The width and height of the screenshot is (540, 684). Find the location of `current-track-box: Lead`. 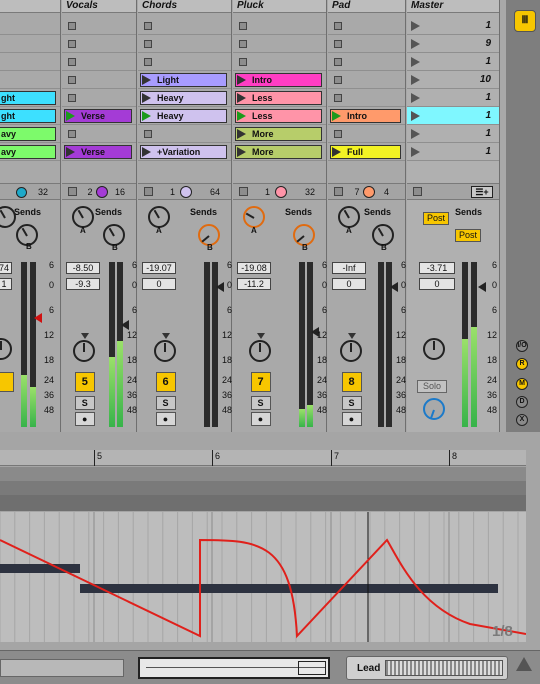

current-track-box: Lead is located at coordinates (427, 668).